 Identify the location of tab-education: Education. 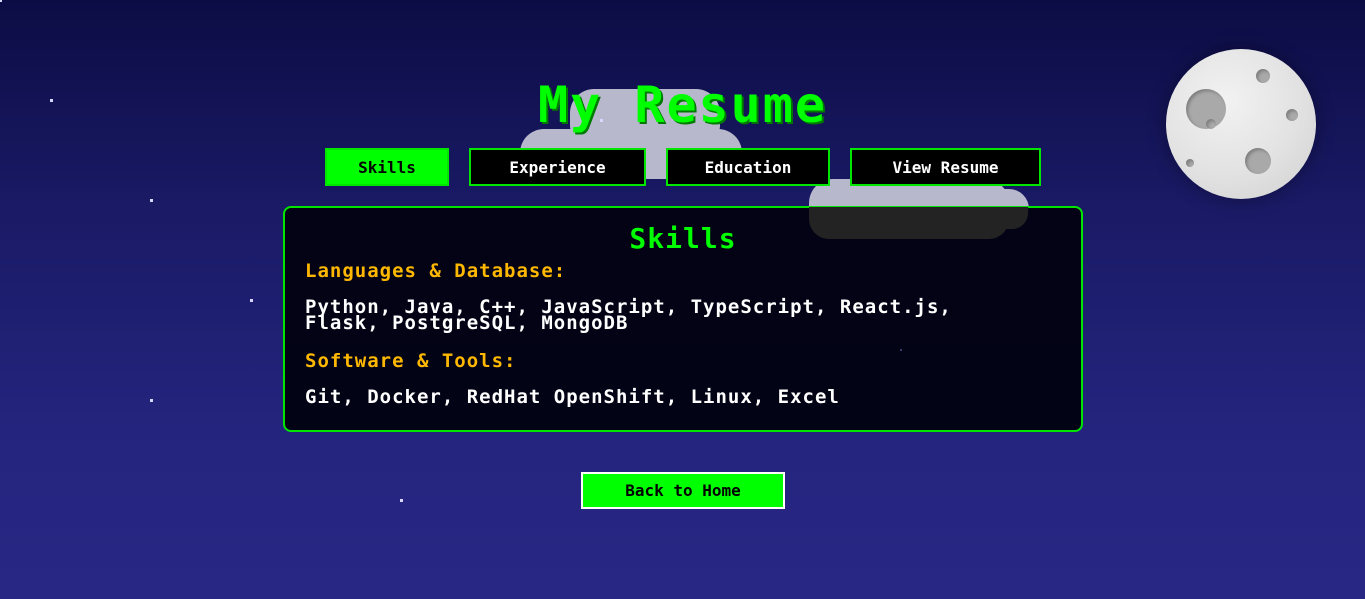
(748, 167).